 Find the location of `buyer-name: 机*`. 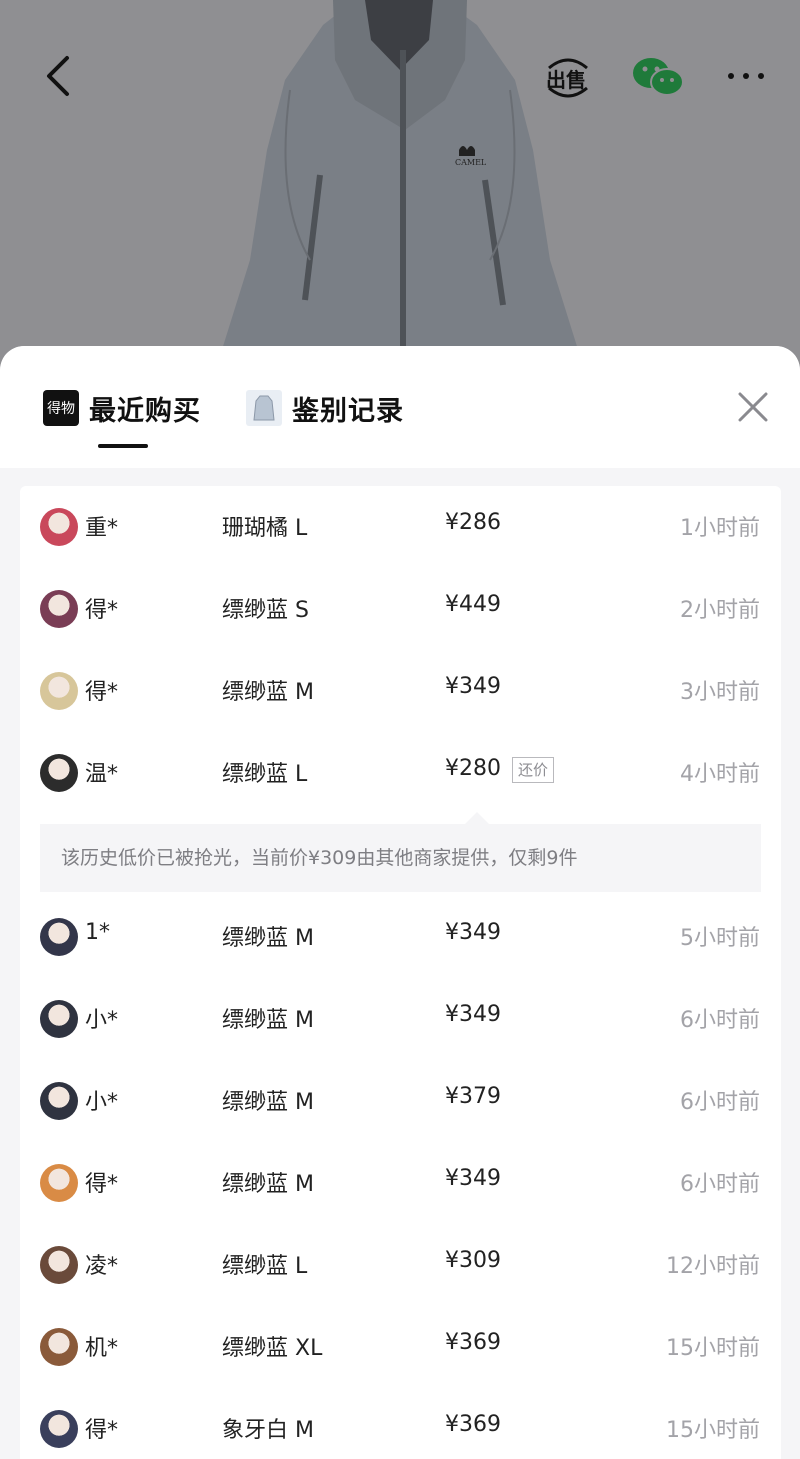

buyer-name: 机* is located at coordinates (102, 1348).